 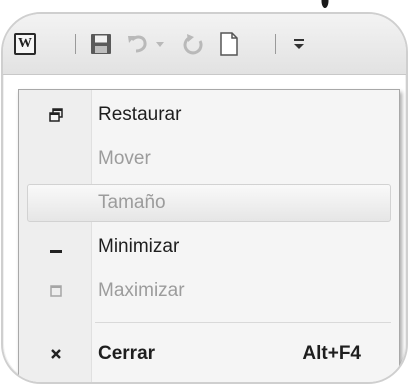 What do you see at coordinates (56, 115) in the screenshot?
I see `restore-icon` at bounding box center [56, 115].